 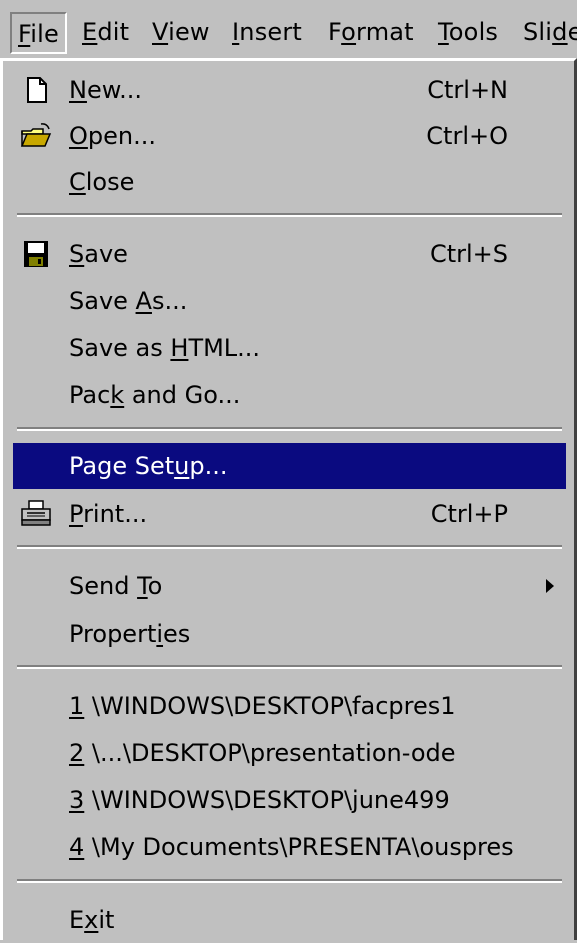 I want to click on menu-item-new: New... Ctrl+N, so click(x=289, y=90).